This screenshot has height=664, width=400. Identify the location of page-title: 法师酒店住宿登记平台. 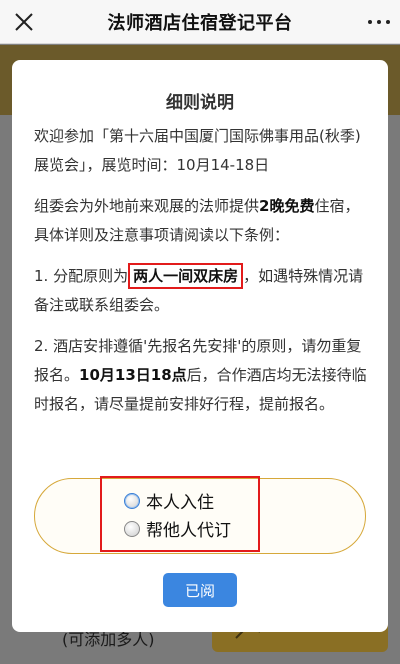
(200, 23).